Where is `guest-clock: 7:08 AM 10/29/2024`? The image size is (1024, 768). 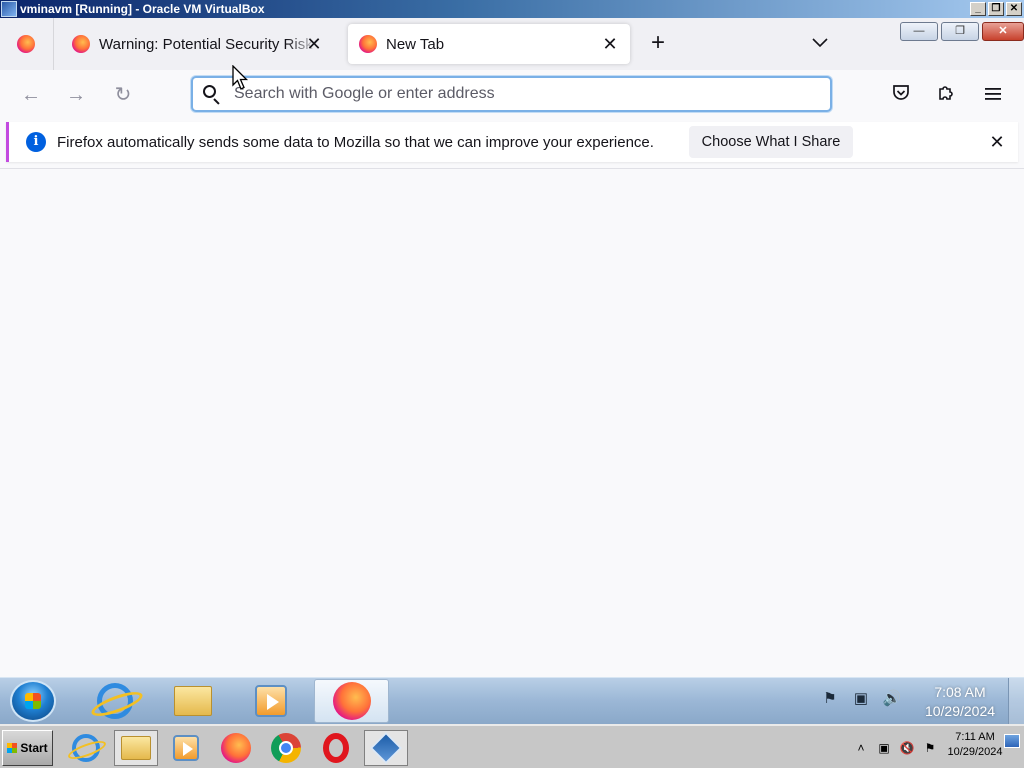 guest-clock: 7:08 AM 10/29/2024 is located at coordinates (960, 702).